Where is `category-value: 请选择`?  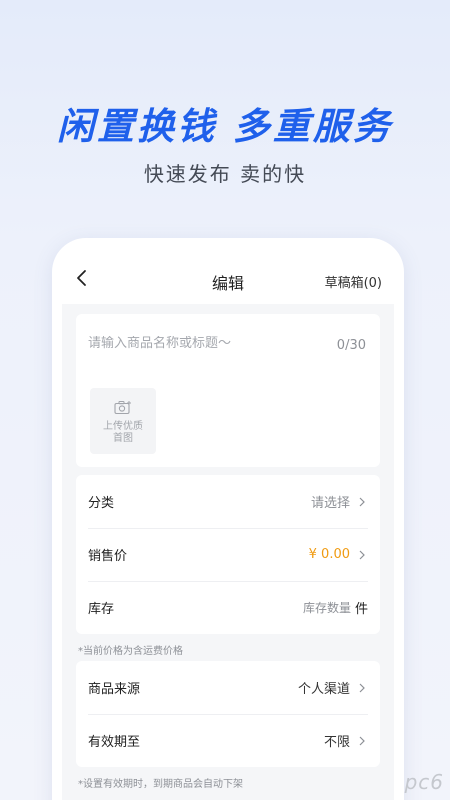 category-value: 请选择 is located at coordinates (330, 503).